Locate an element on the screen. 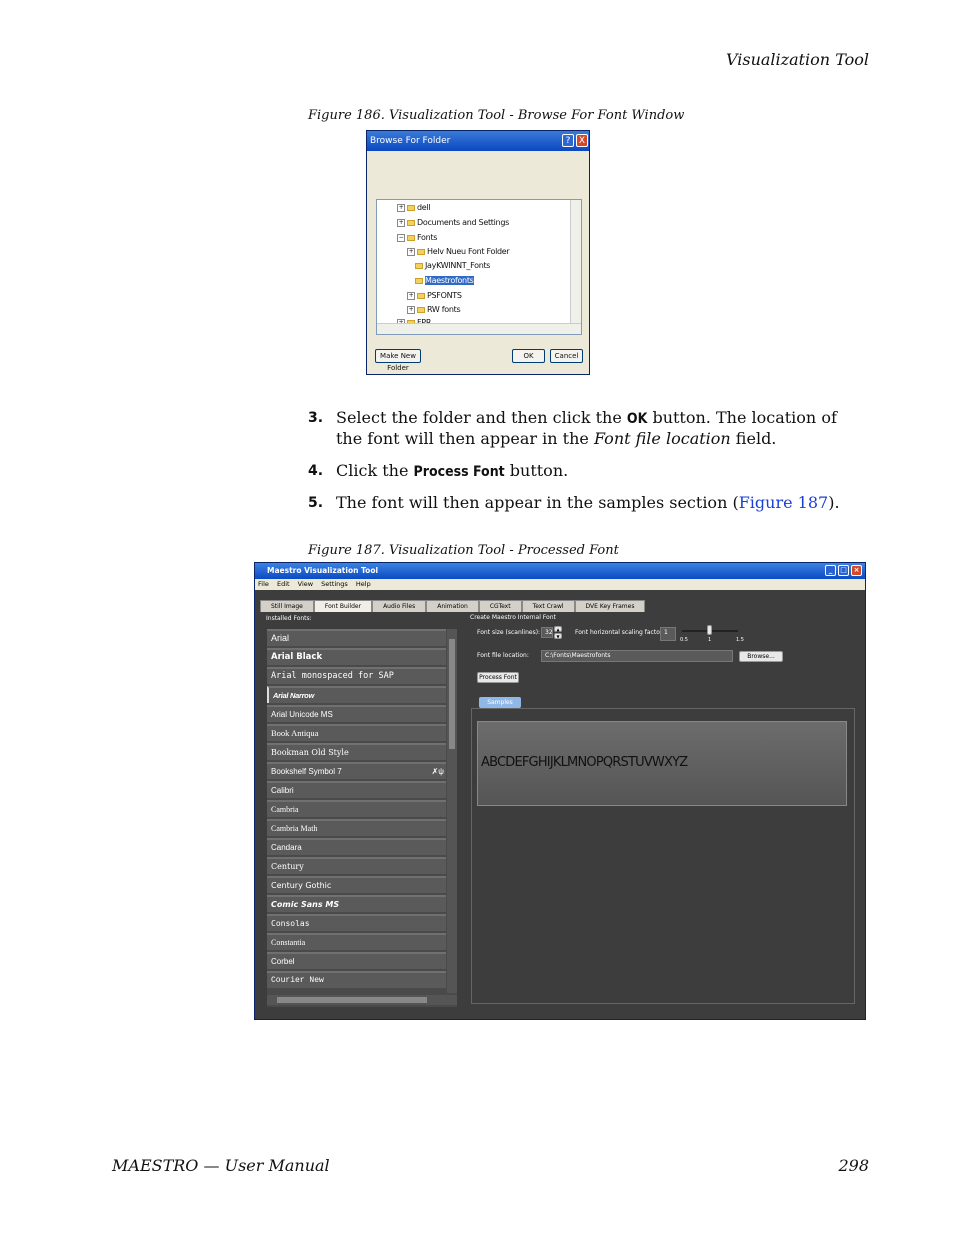 The width and height of the screenshot is (954, 1235). tree-item-documents: + Documents and Settings is located at coordinates (453, 222).